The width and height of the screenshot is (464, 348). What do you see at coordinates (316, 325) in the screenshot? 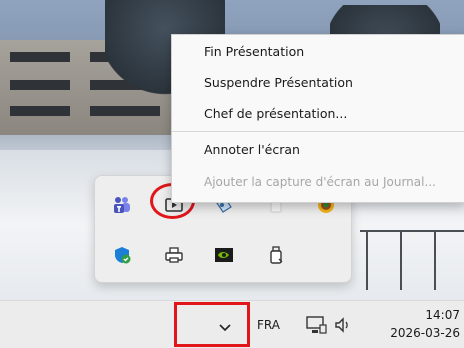
I see `network-icon` at bounding box center [316, 325].